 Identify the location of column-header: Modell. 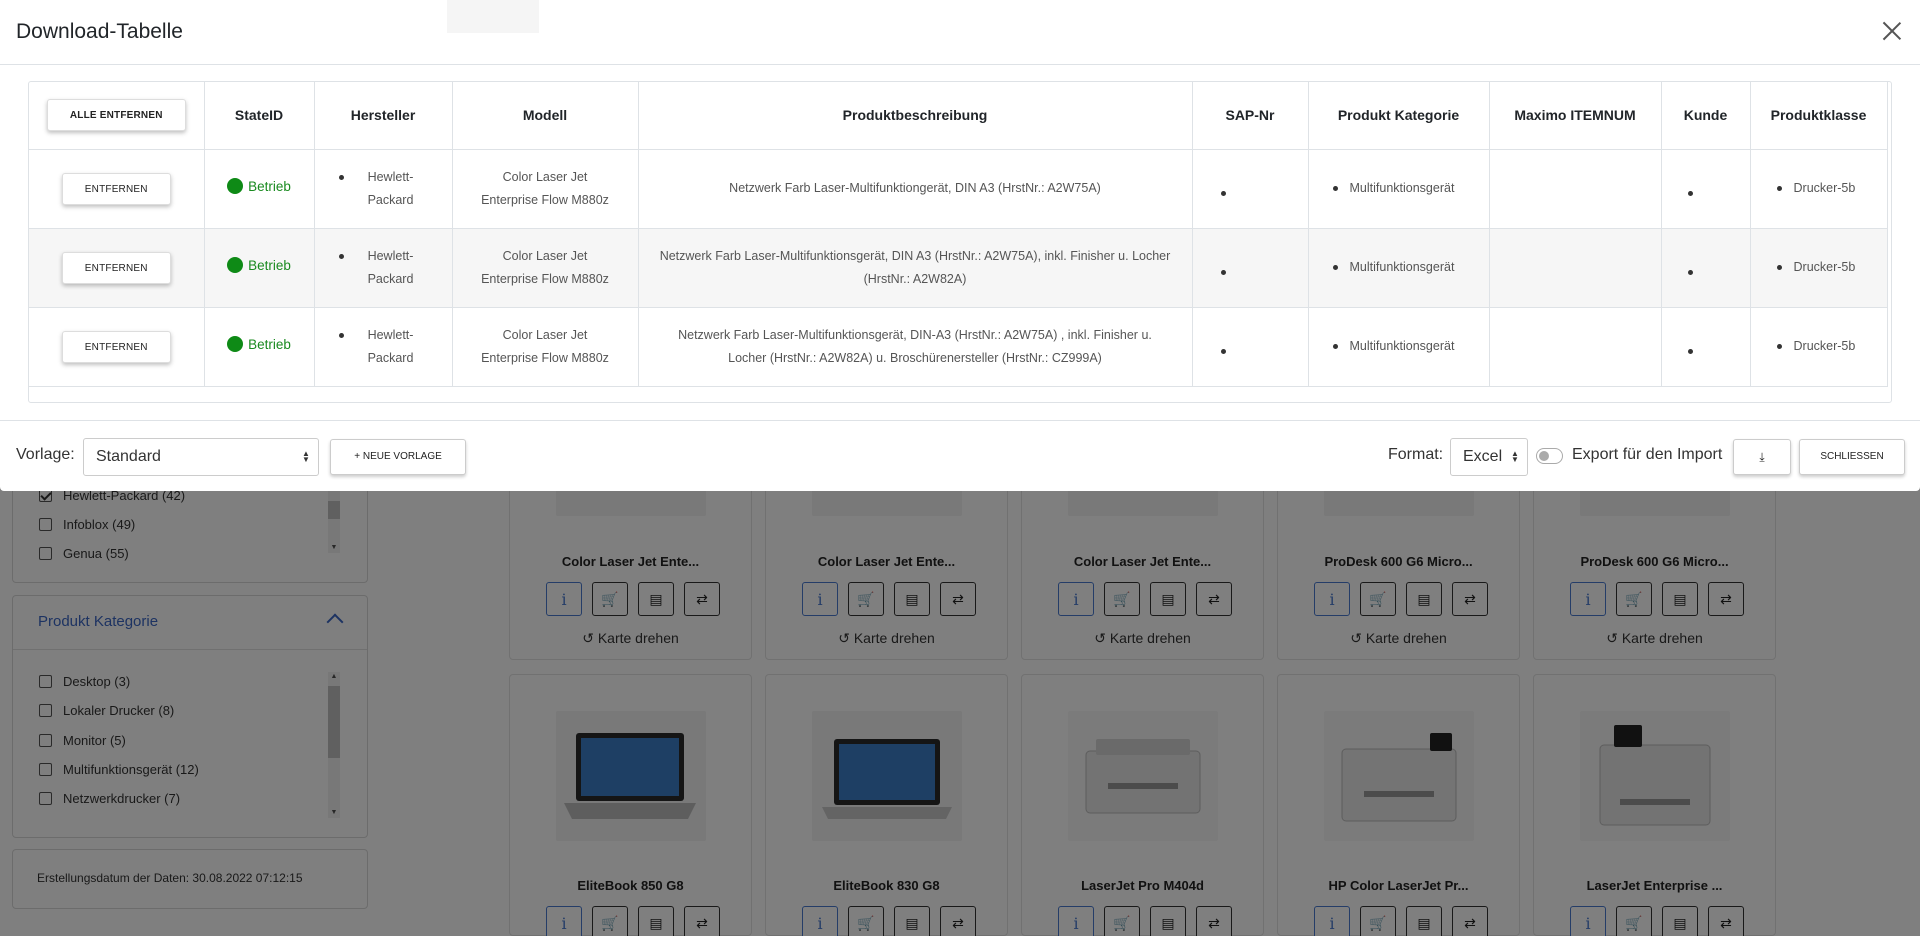
(545, 116).